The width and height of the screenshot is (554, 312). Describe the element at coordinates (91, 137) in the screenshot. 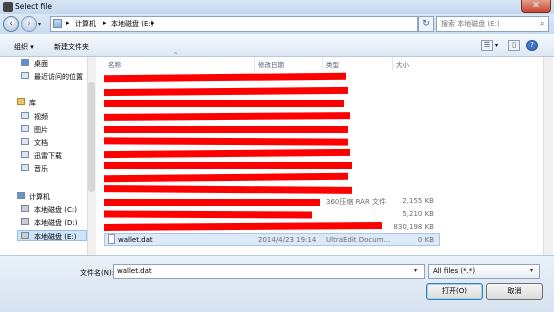

I see `sidebar-scrollbar-thumb` at that location.